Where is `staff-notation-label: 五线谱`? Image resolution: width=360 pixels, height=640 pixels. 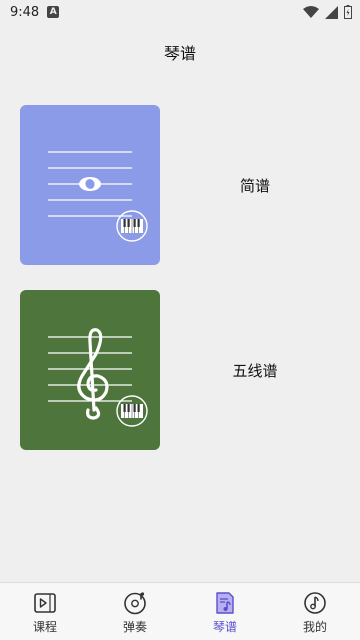
staff-notation-label: 五线谱 is located at coordinates (255, 370).